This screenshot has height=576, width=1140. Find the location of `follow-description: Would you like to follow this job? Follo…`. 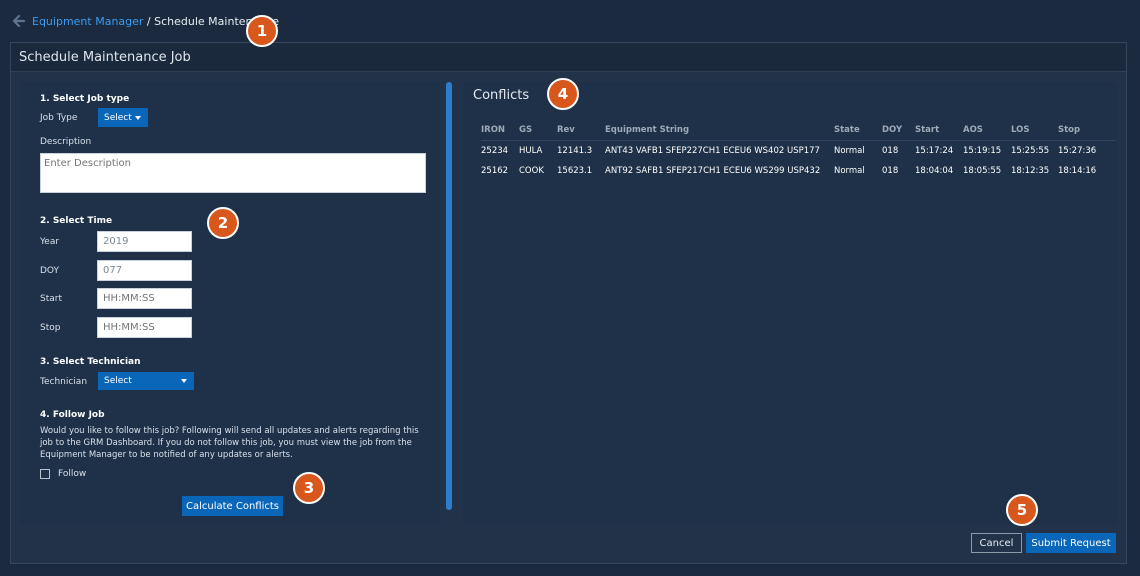

follow-description: Would you like to follow this job? Follo… is located at coordinates (229, 443).